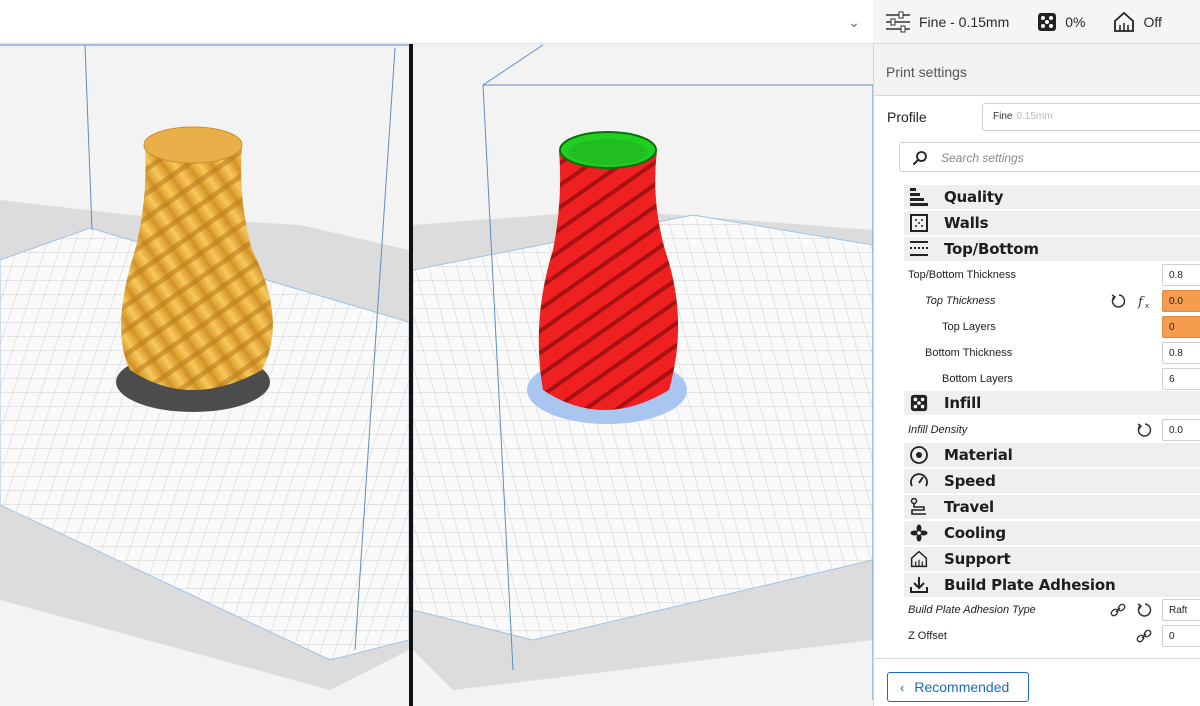  I want to click on category-adhesion: Build Plate Adhesion, so click(1052, 585).